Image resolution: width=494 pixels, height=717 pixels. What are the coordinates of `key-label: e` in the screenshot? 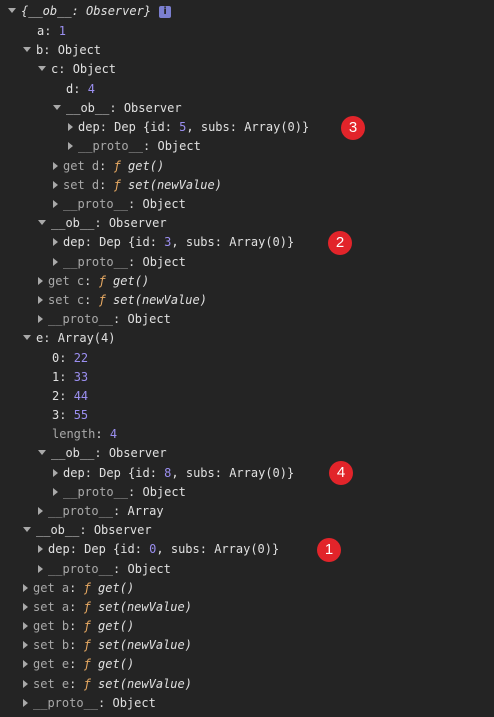 It's located at (40, 338).